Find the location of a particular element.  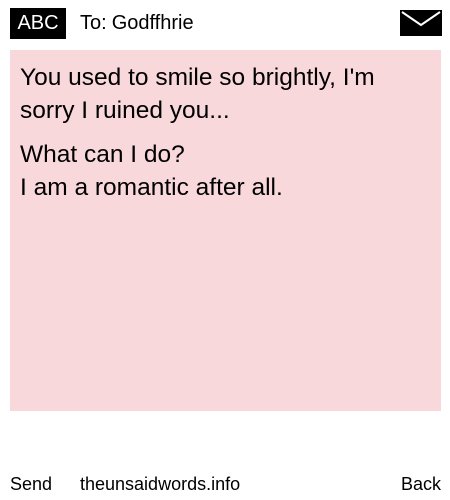

softkey-bar: Send theunsaidwords.info Back is located at coordinates (225, 484).